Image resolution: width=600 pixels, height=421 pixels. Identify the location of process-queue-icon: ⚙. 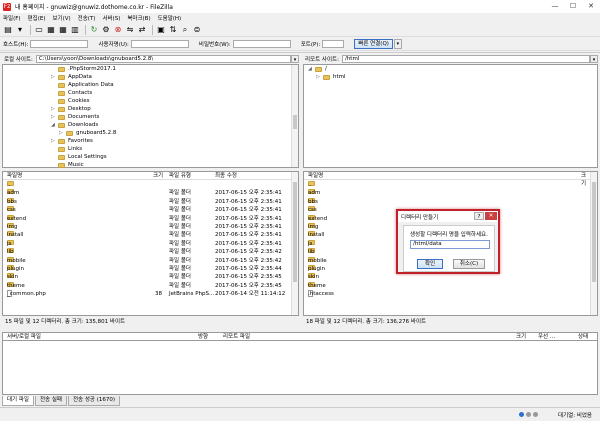
(106, 30).